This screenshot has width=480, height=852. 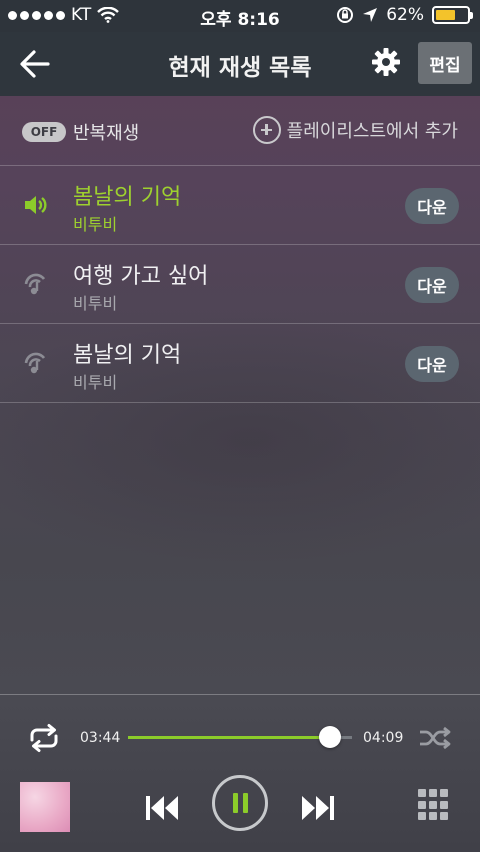 I want to click on track-row-3: 봄날의 기억 비투비 다운, so click(x=240, y=363).